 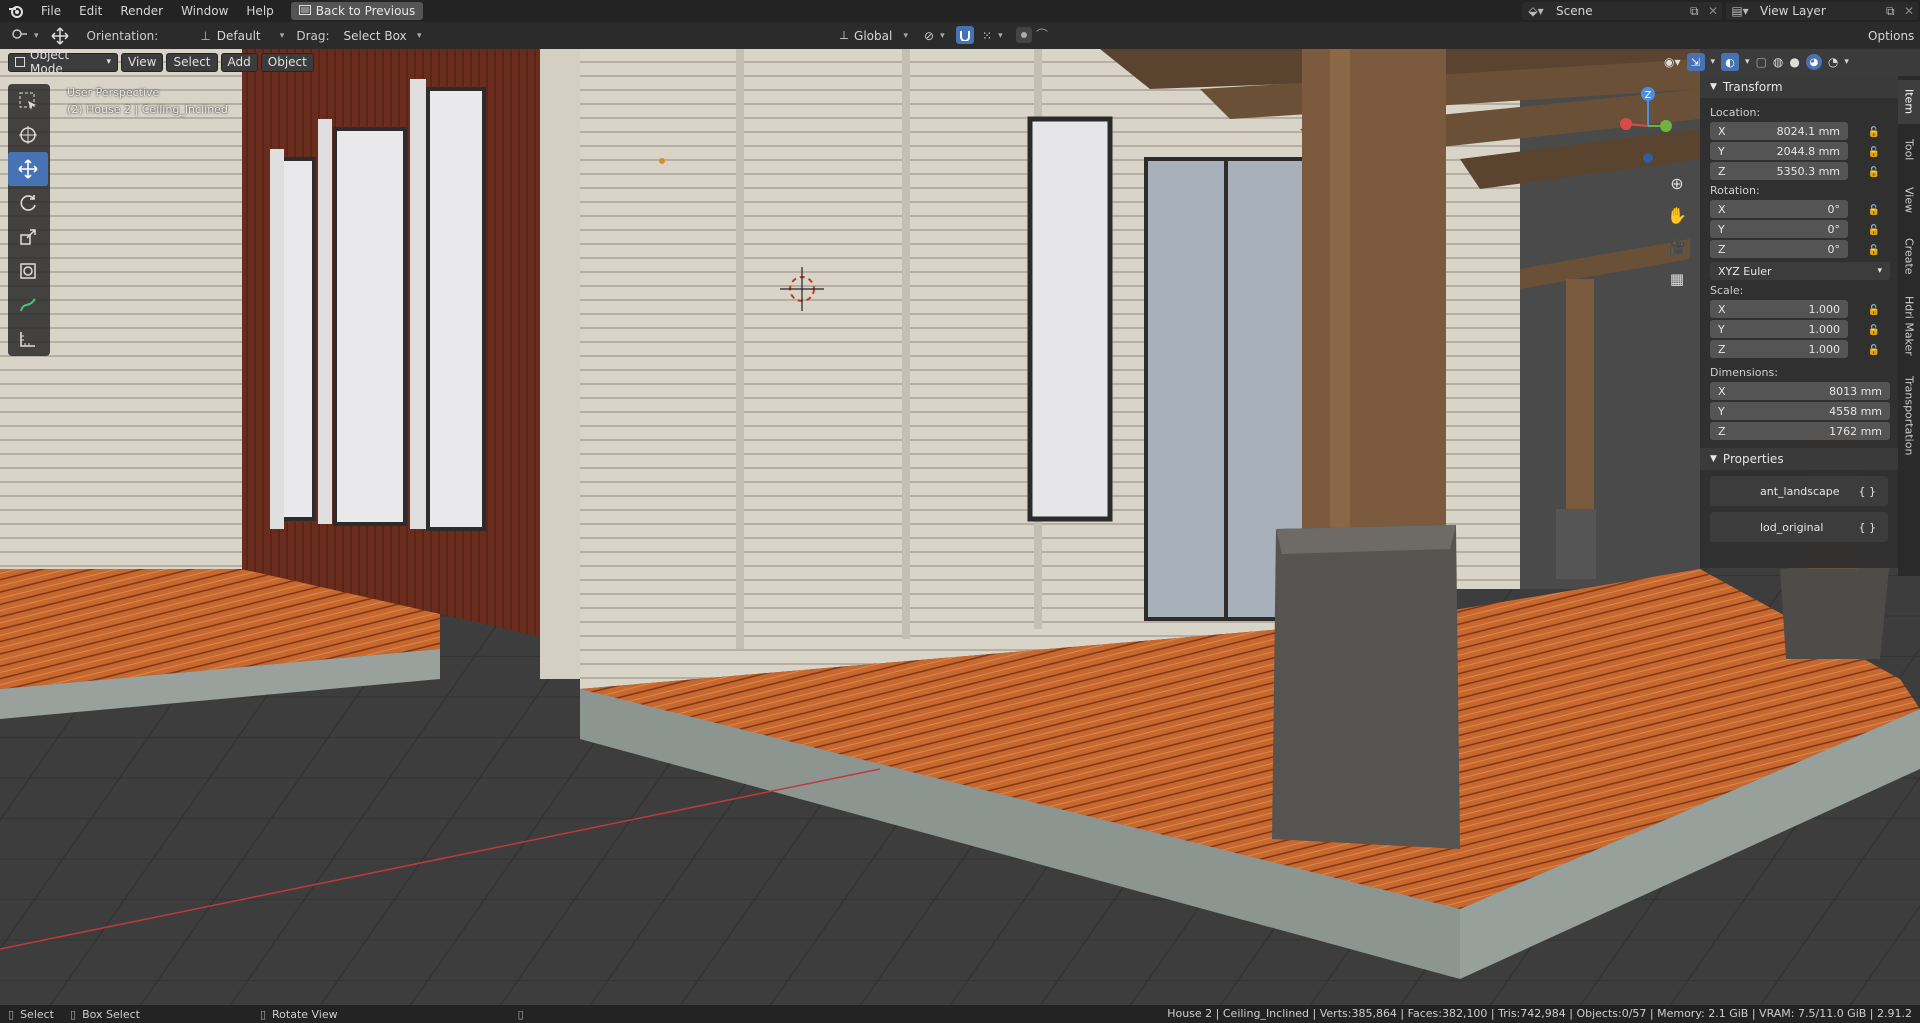 I want to click on wireframe-shading-icon: ◍, so click(x=1778, y=62).